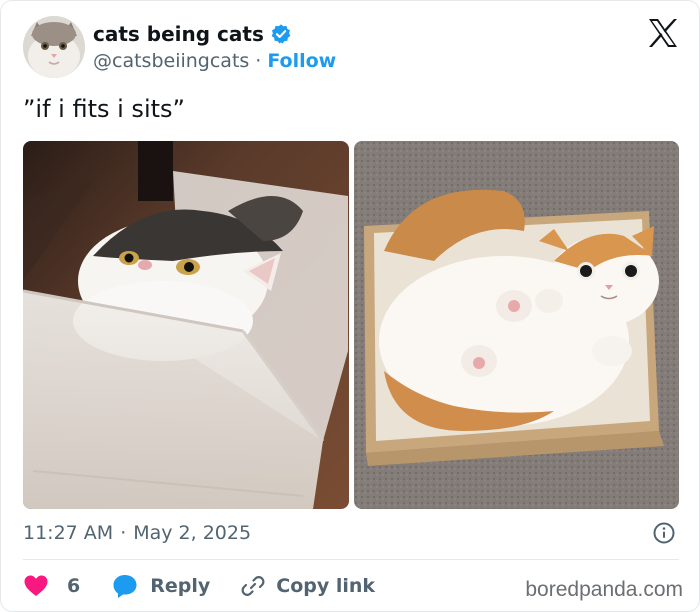 The height and width of the screenshot is (612, 700). What do you see at coordinates (125, 586) in the screenshot?
I see `reply-bubble-icon` at bounding box center [125, 586].